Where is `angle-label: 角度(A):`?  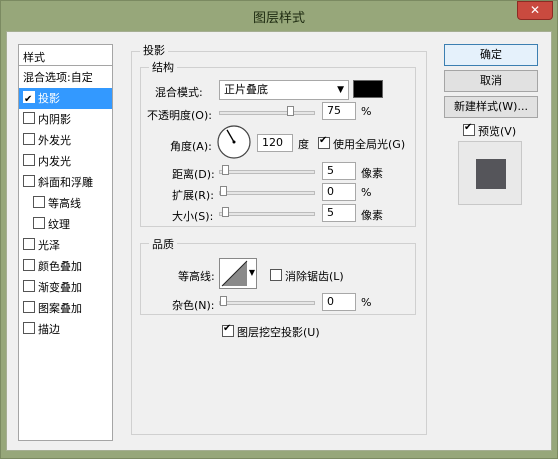
angle-label: 角度(A): is located at coordinates (191, 146).